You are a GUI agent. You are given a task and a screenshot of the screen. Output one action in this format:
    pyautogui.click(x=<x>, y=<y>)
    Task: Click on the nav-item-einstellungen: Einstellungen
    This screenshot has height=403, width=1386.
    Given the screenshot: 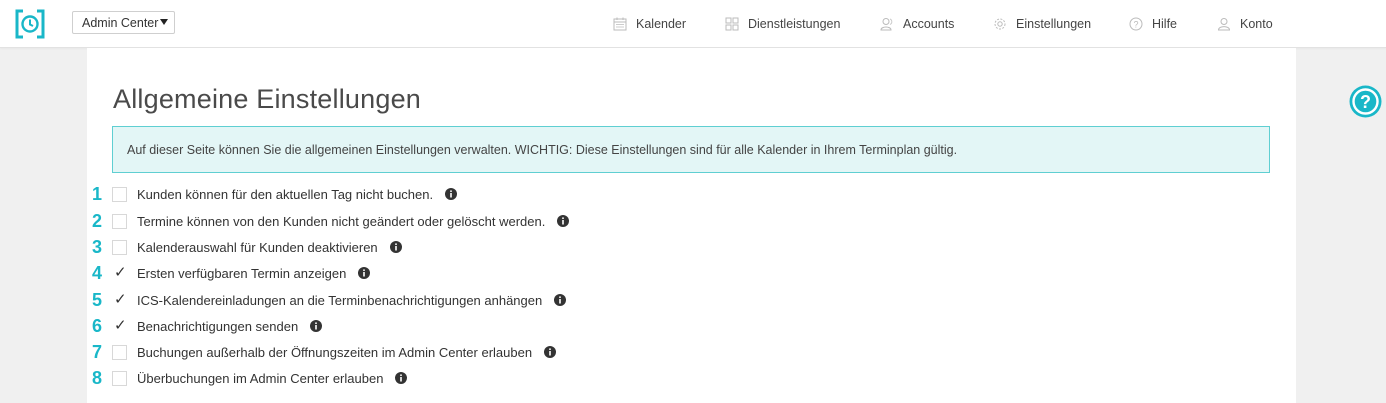 What is the action you would take?
    pyautogui.click(x=1042, y=24)
    